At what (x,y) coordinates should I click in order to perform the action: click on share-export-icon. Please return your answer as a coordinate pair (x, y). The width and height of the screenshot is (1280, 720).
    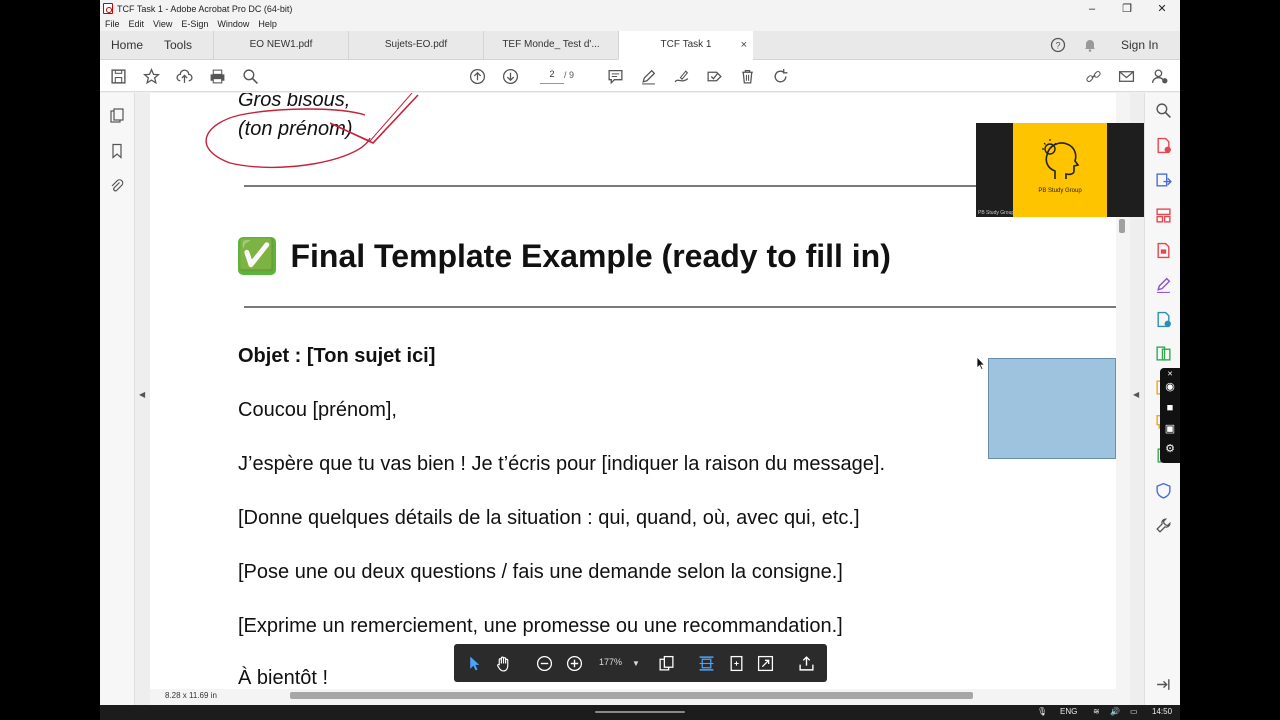
    Looking at the image, I should click on (806, 663).